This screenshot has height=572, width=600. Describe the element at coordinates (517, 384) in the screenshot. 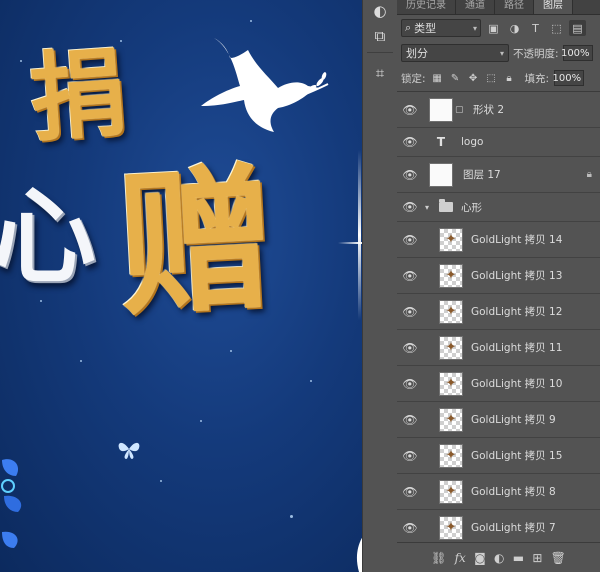

I see `layer-name: GoldLight 拷贝 10` at that location.